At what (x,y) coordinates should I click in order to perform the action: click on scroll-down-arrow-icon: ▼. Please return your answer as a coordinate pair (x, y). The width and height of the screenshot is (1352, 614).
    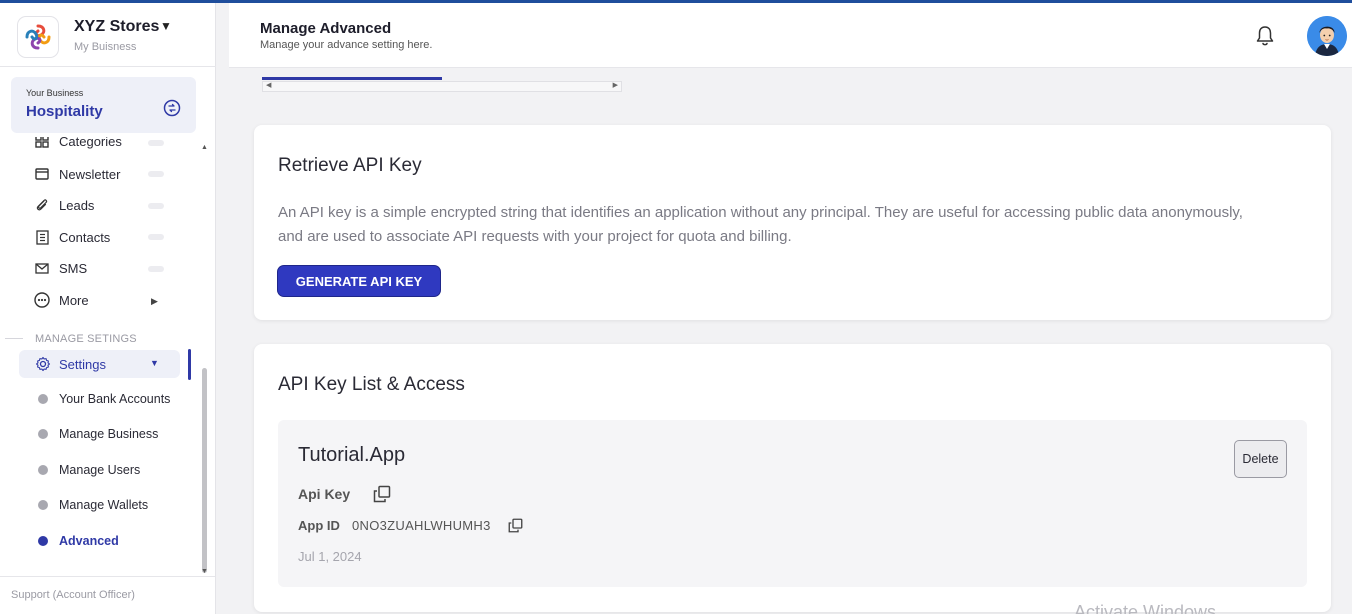
    Looking at the image, I should click on (204, 571).